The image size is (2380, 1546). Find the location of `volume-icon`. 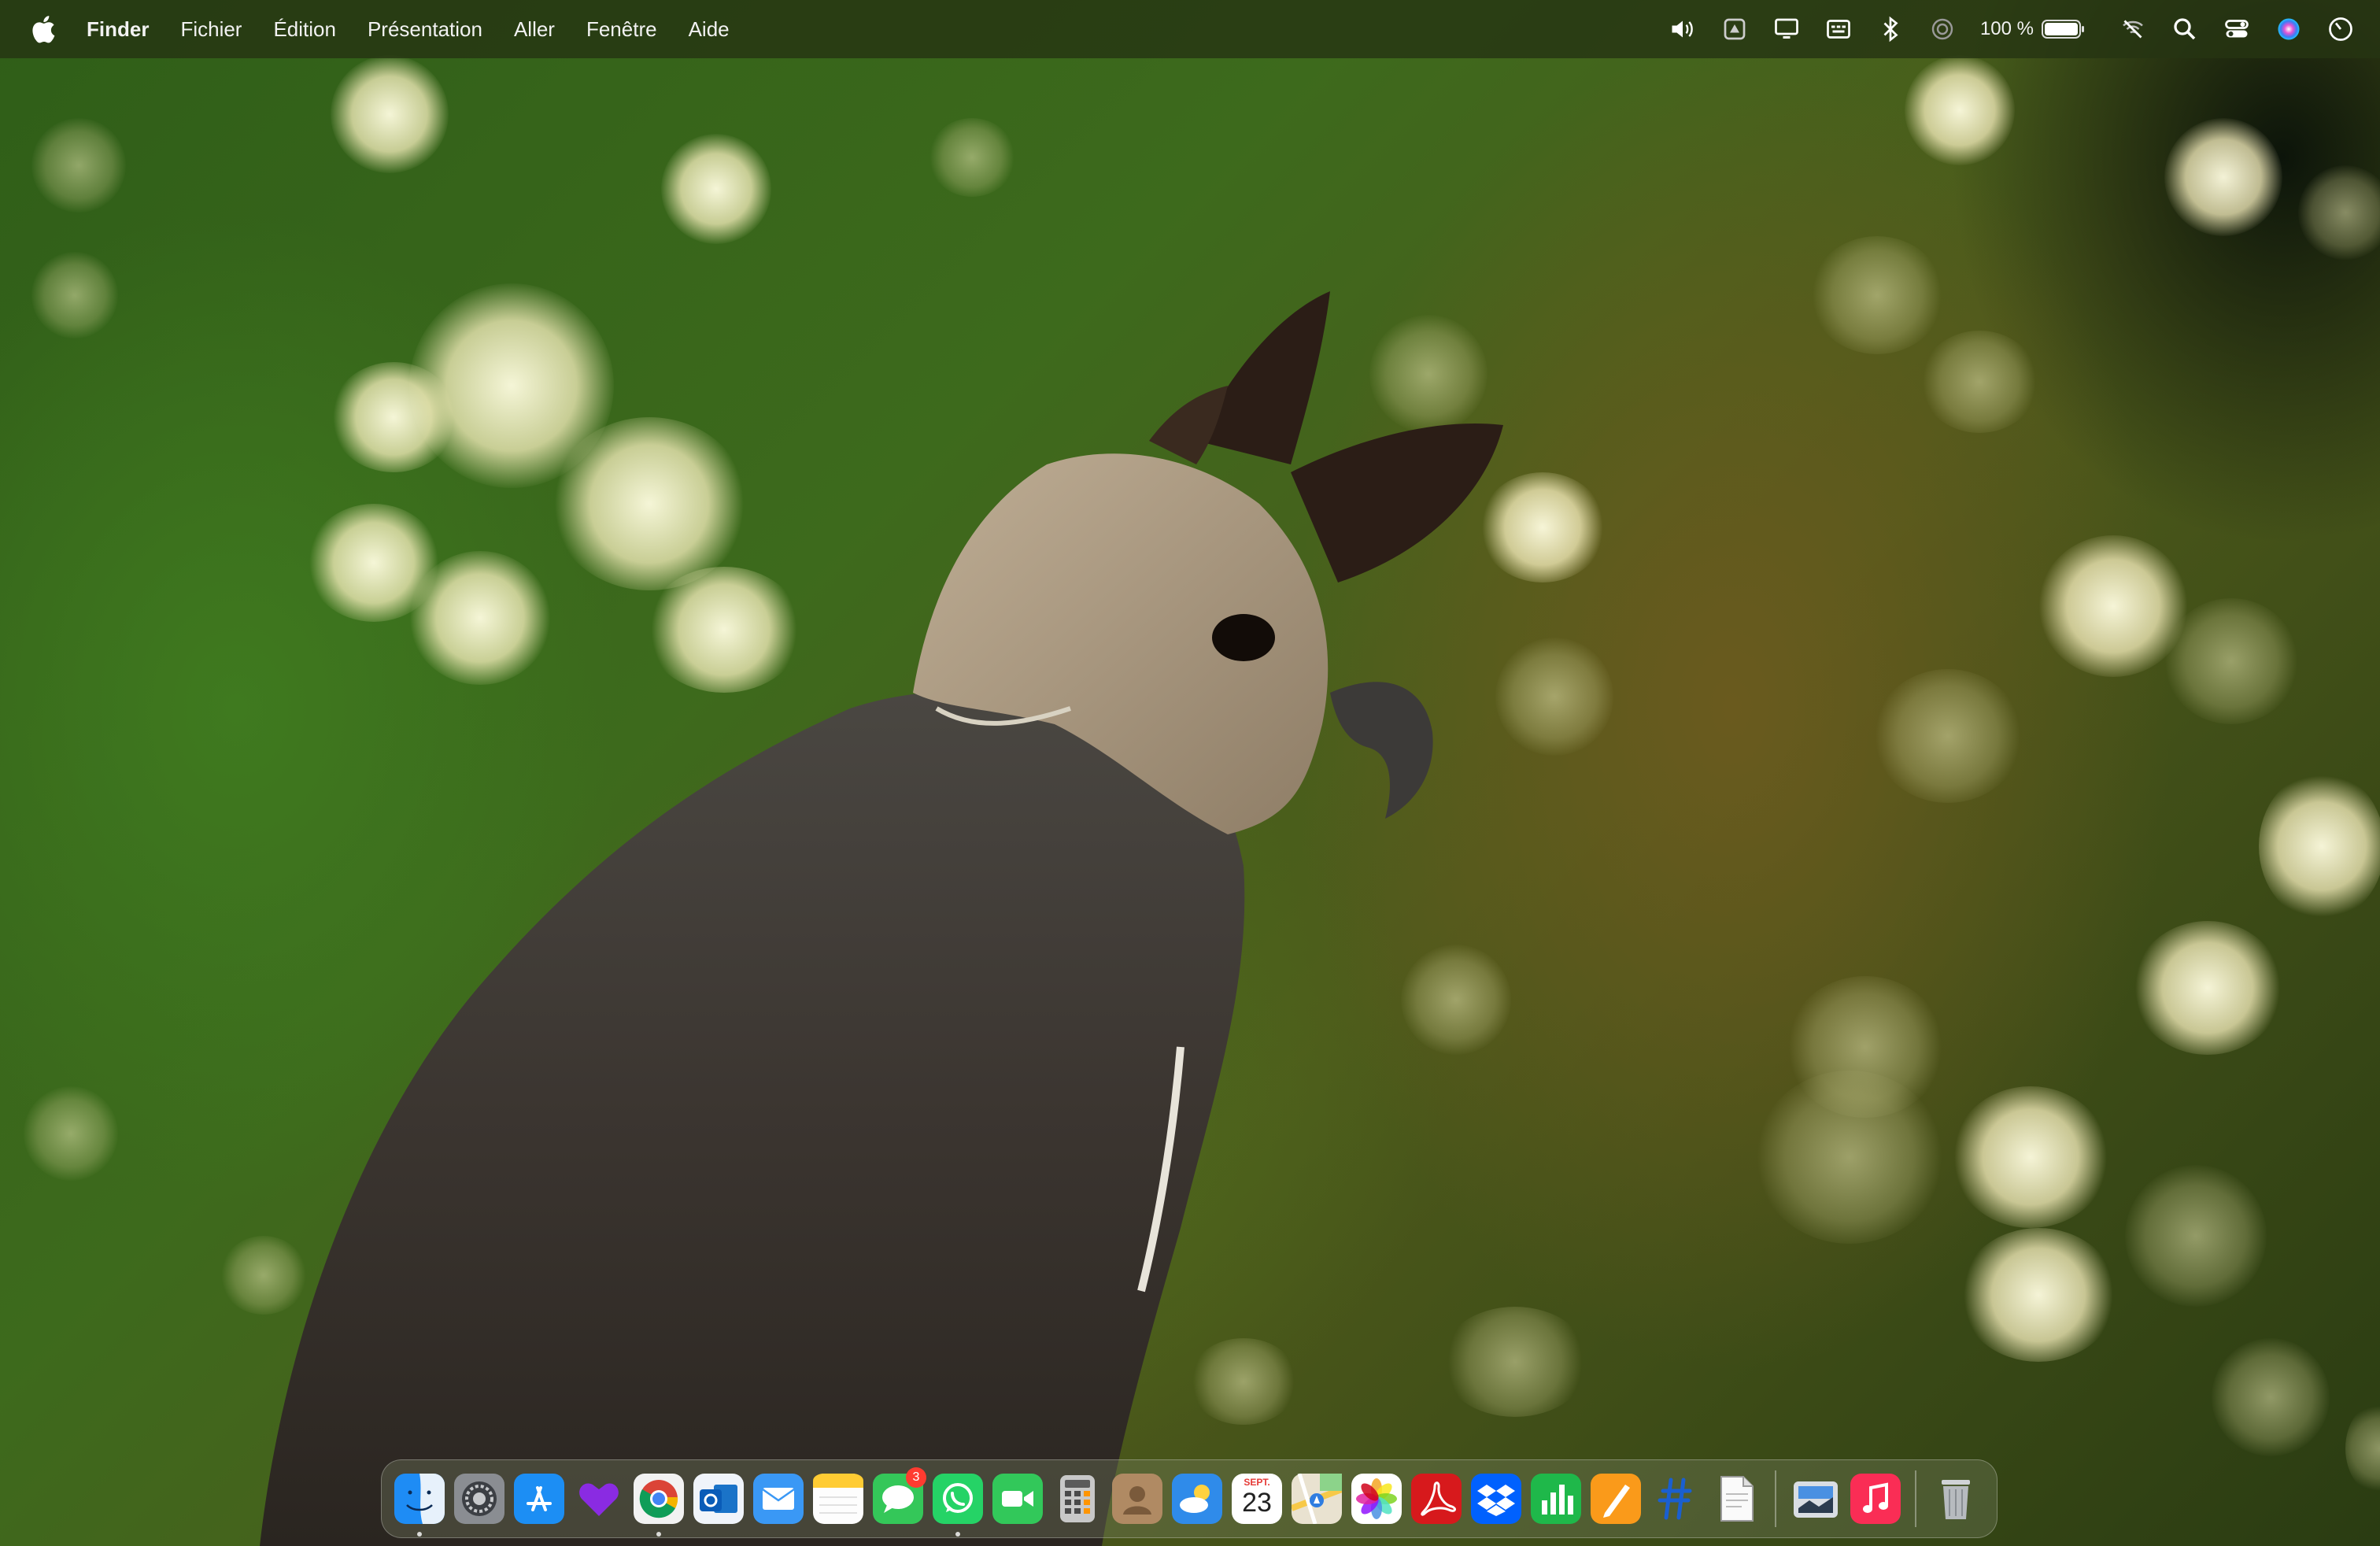

volume-icon is located at coordinates (1682, 29).